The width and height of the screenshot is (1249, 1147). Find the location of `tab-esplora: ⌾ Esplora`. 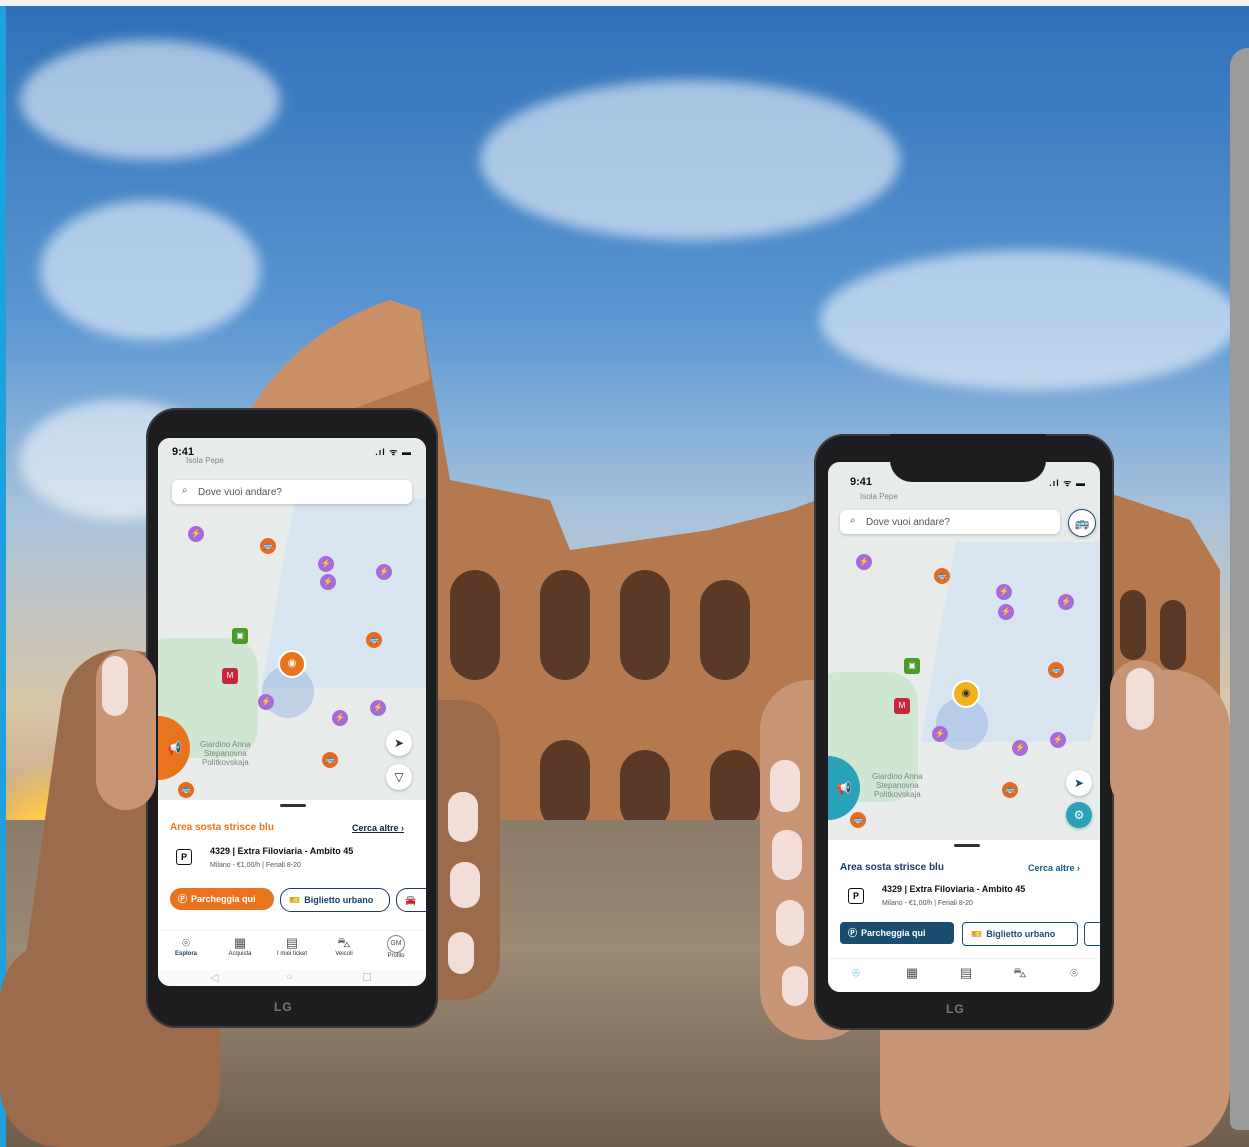

tab-esplora: ⌾ Esplora is located at coordinates (186, 946).